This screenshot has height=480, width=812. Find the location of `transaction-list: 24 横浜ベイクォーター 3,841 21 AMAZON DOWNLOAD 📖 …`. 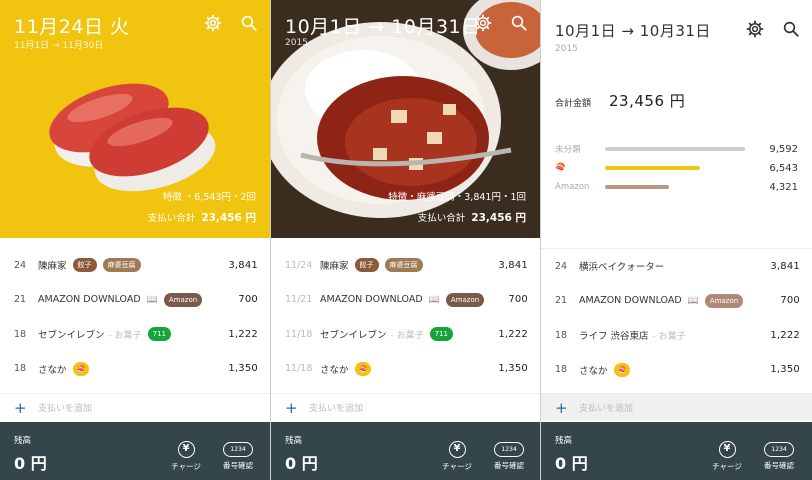

transaction-list: 24 横浜ベイクォーター 3,841 21 AMAZON DOWNLOAD 📖 … is located at coordinates (676, 317).